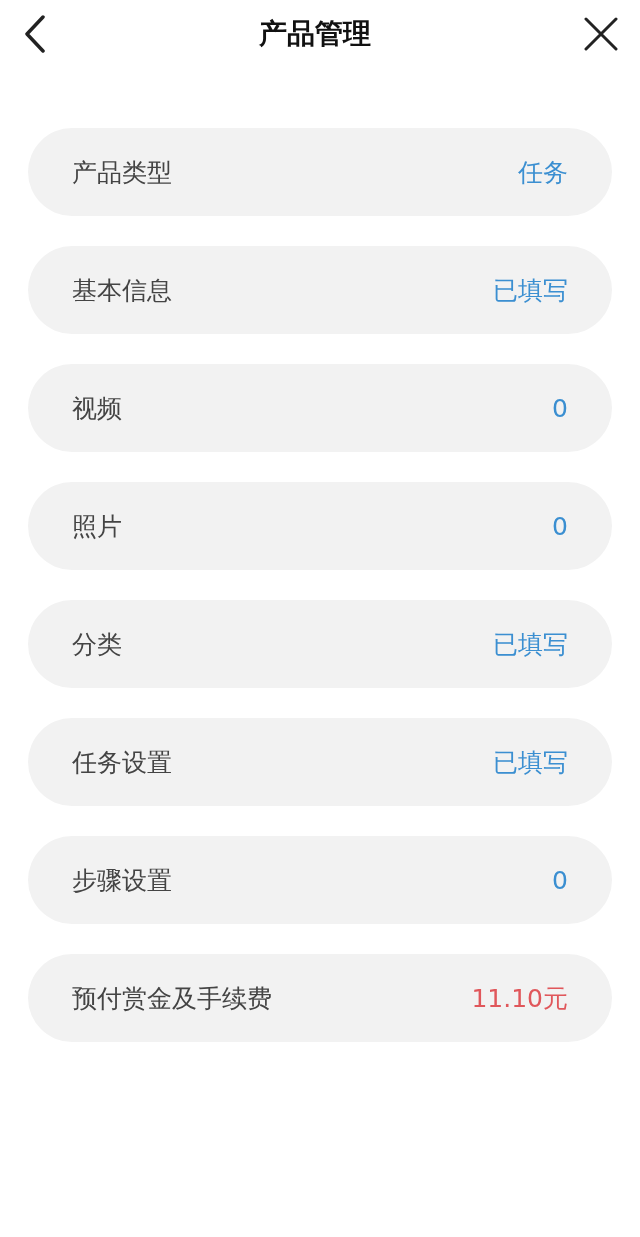  I want to click on settings-row: 步骤设置 0, so click(320, 880).